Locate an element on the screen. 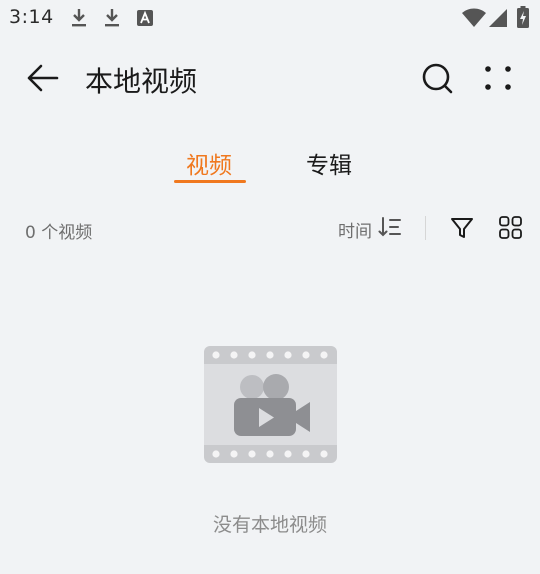 This screenshot has width=540, height=574. grid-view-icon is located at coordinates (511, 231).